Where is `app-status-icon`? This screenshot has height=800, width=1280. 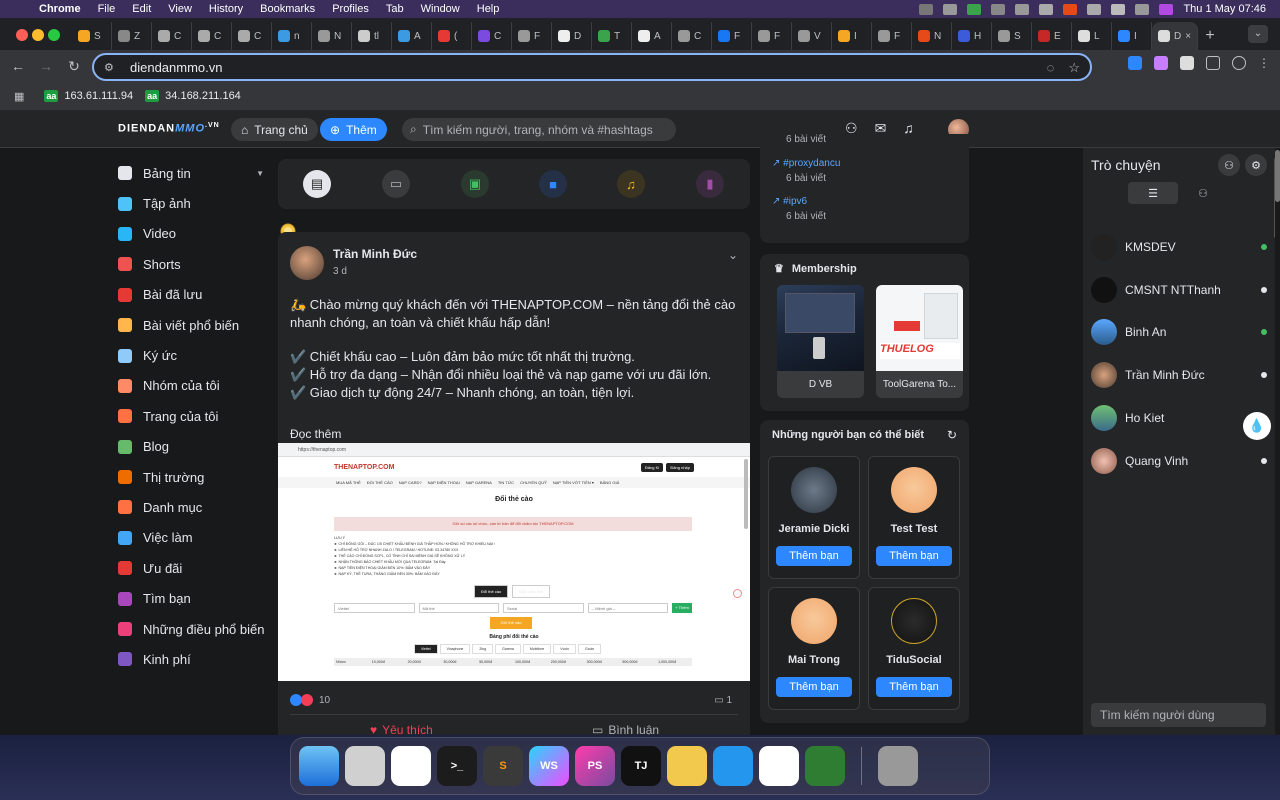 app-status-icon is located at coordinates (1070, 9).